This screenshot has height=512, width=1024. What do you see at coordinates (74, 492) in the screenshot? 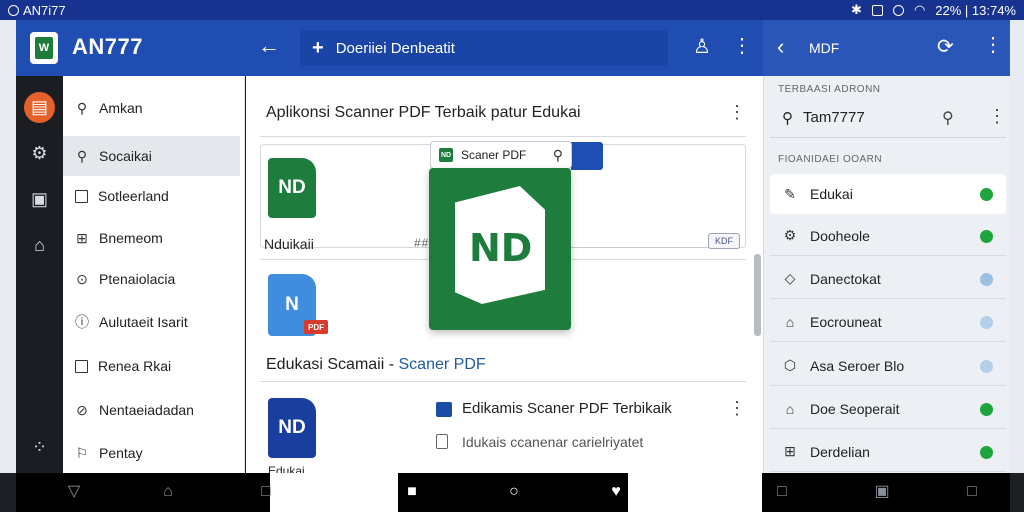
I see `back-triangle-icon: ▽` at bounding box center [74, 492].